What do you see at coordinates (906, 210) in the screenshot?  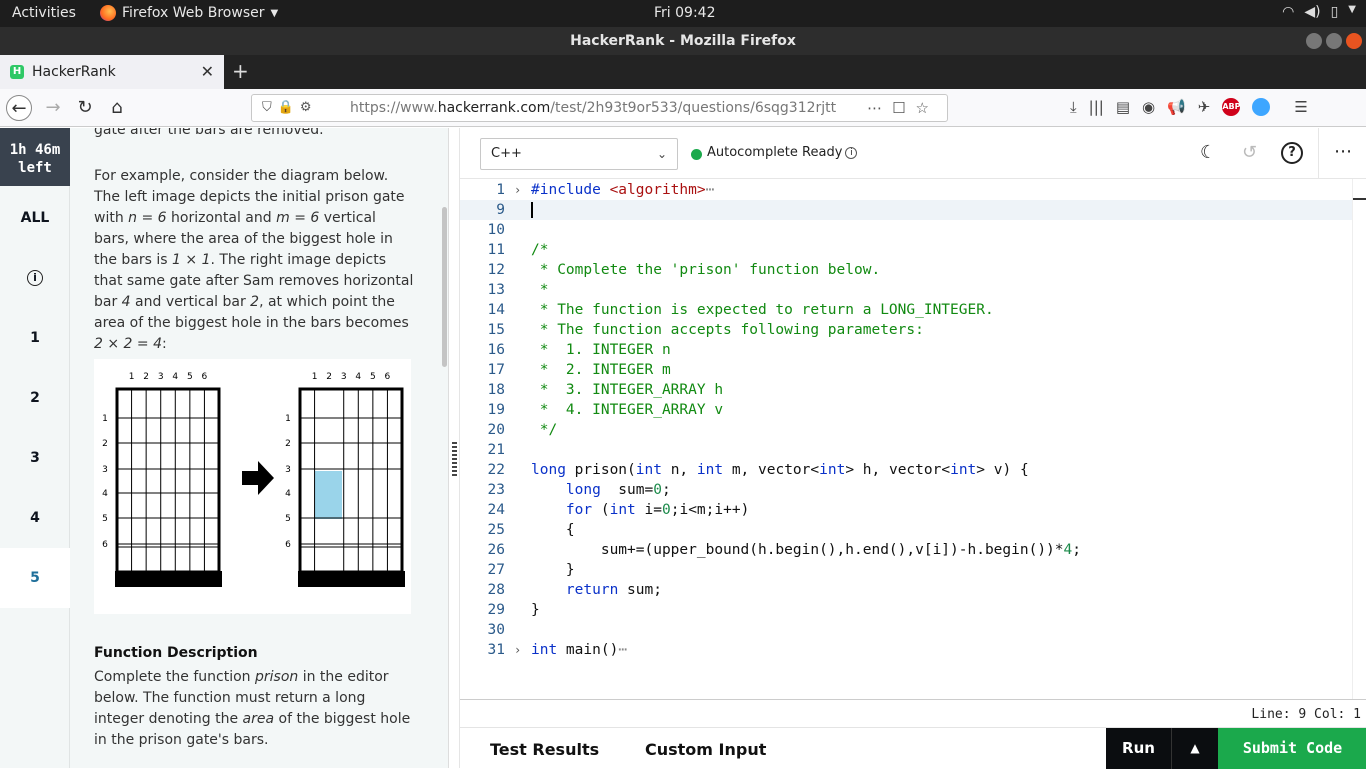 I see `code-line: 9` at bounding box center [906, 210].